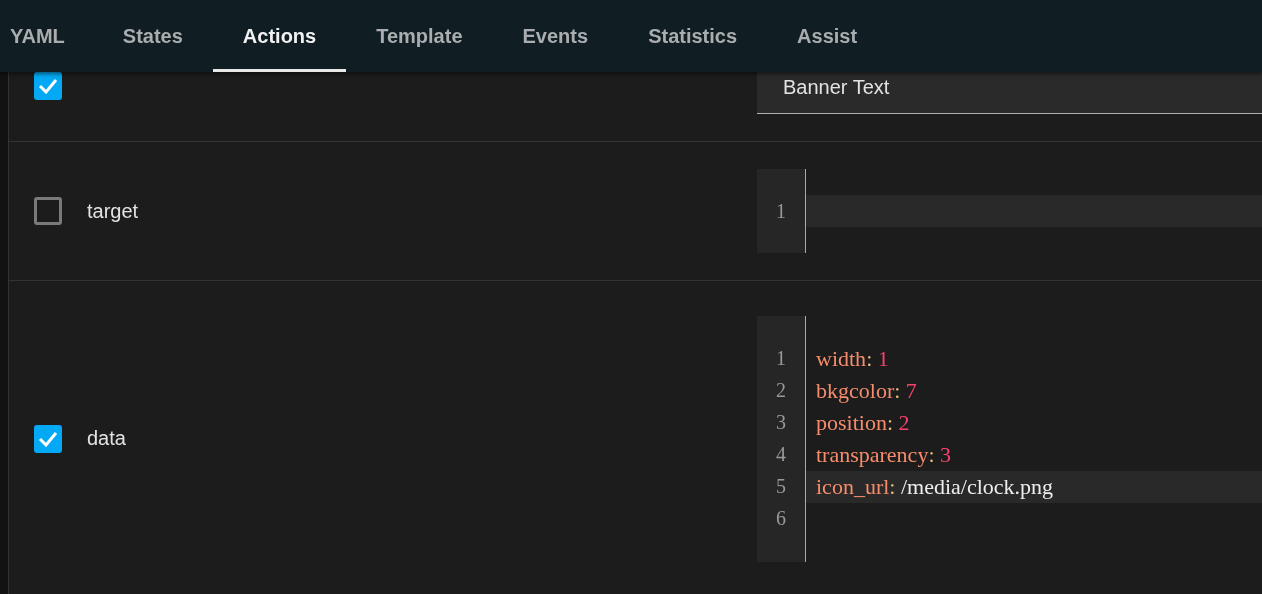 The width and height of the screenshot is (1262, 594). Describe the element at coordinates (279, 36) in the screenshot. I see `tab: Actions` at that location.